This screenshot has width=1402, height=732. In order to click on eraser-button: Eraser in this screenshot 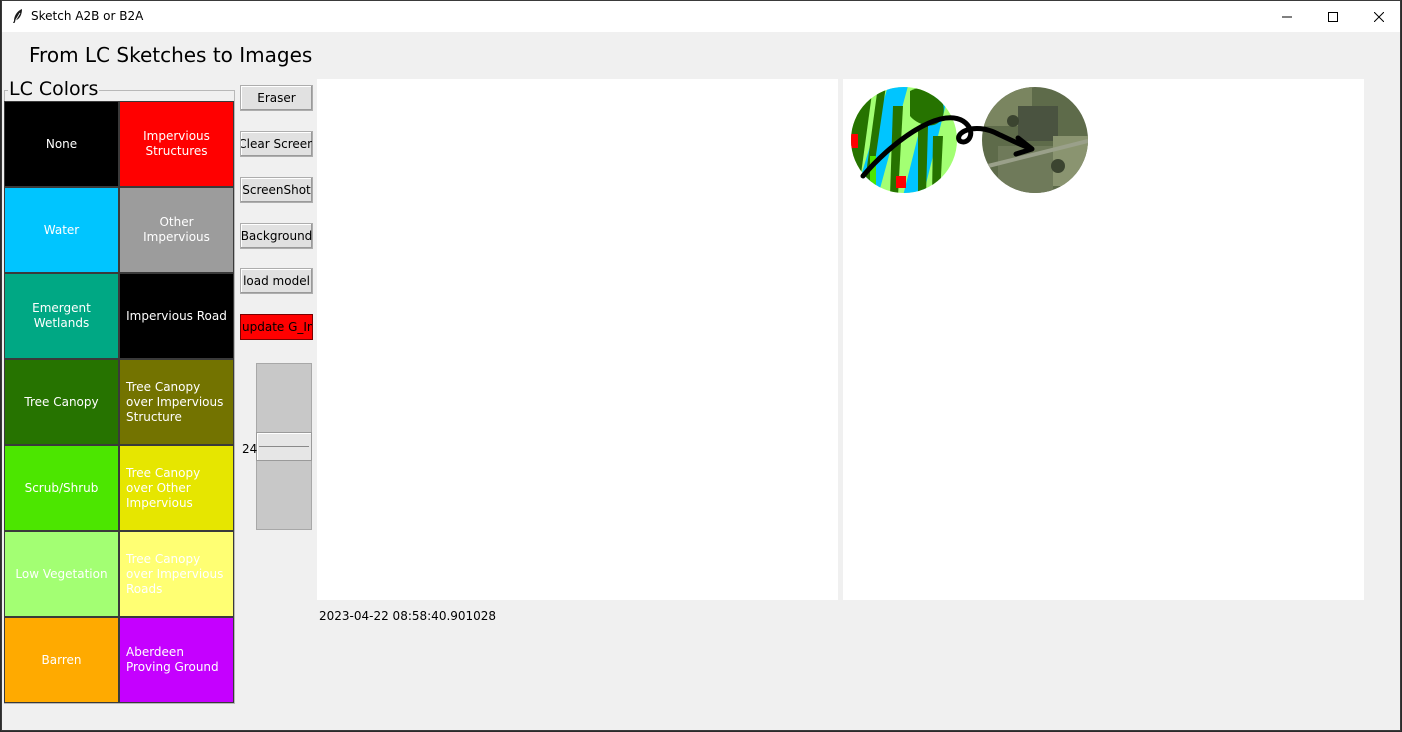, I will do `click(276, 98)`.